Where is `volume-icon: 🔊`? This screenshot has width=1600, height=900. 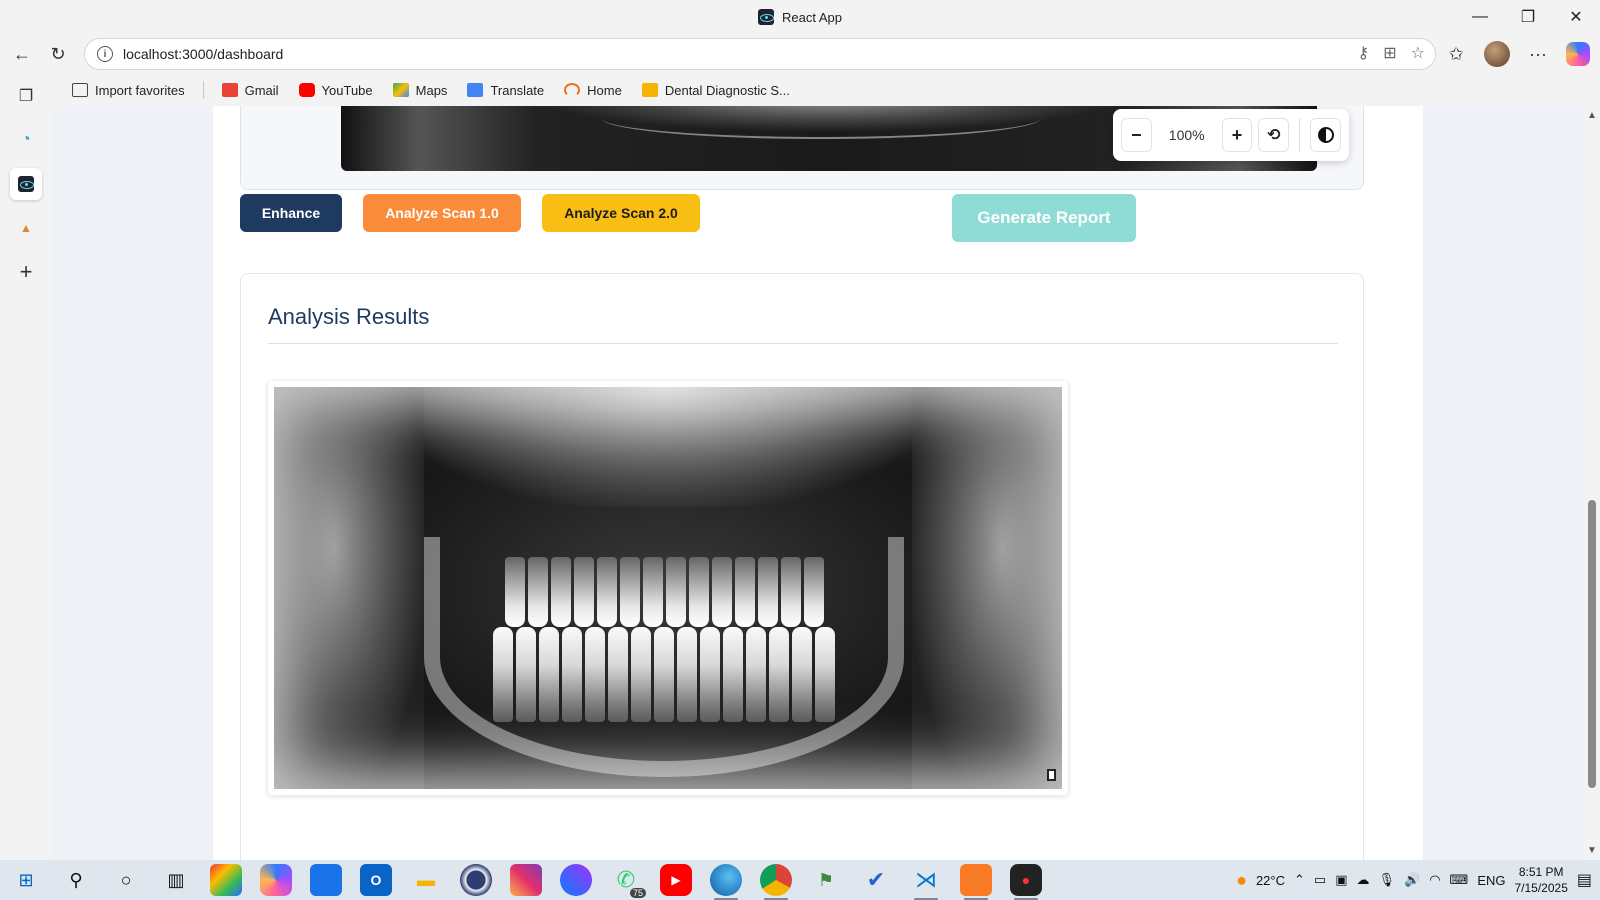 volume-icon: 🔊 is located at coordinates (1412, 880).